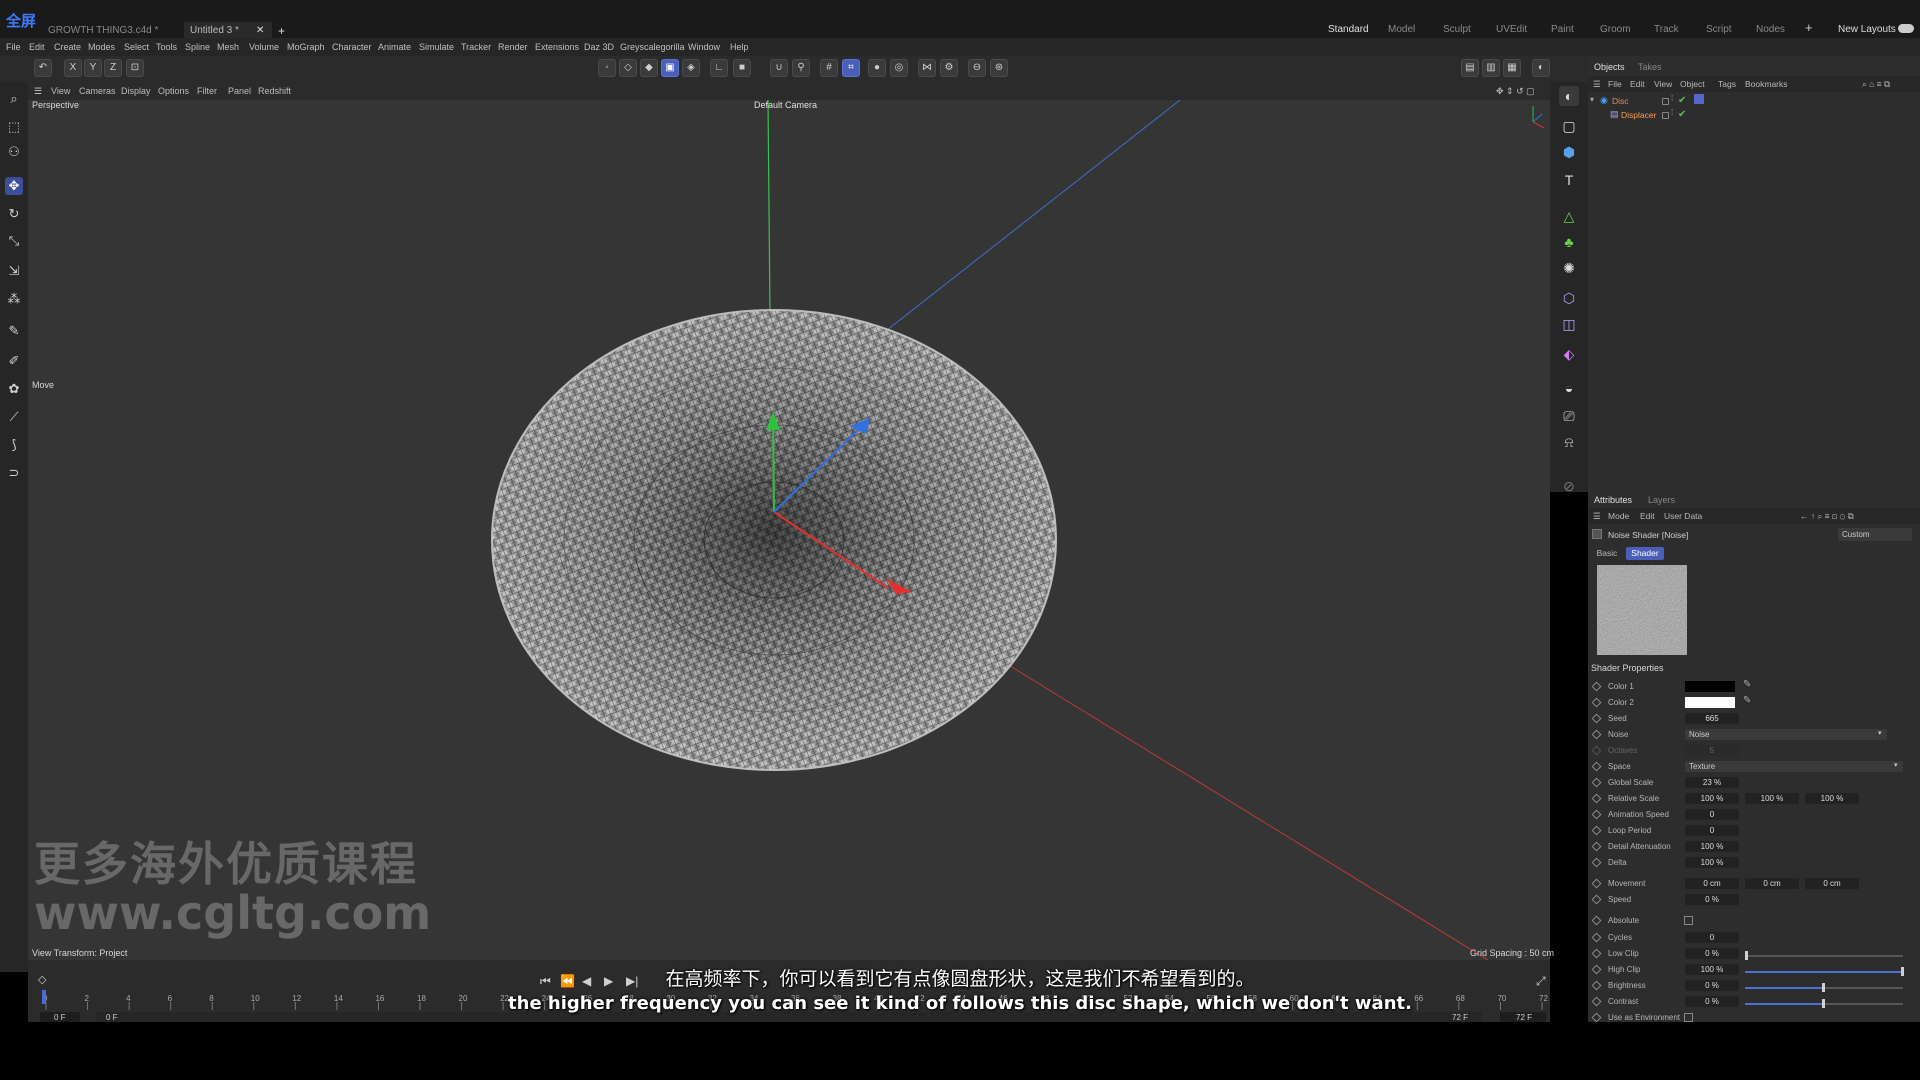 This screenshot has width=1920, height=1080. I want to click on viewport-menu-view: View, so click(60, 91).